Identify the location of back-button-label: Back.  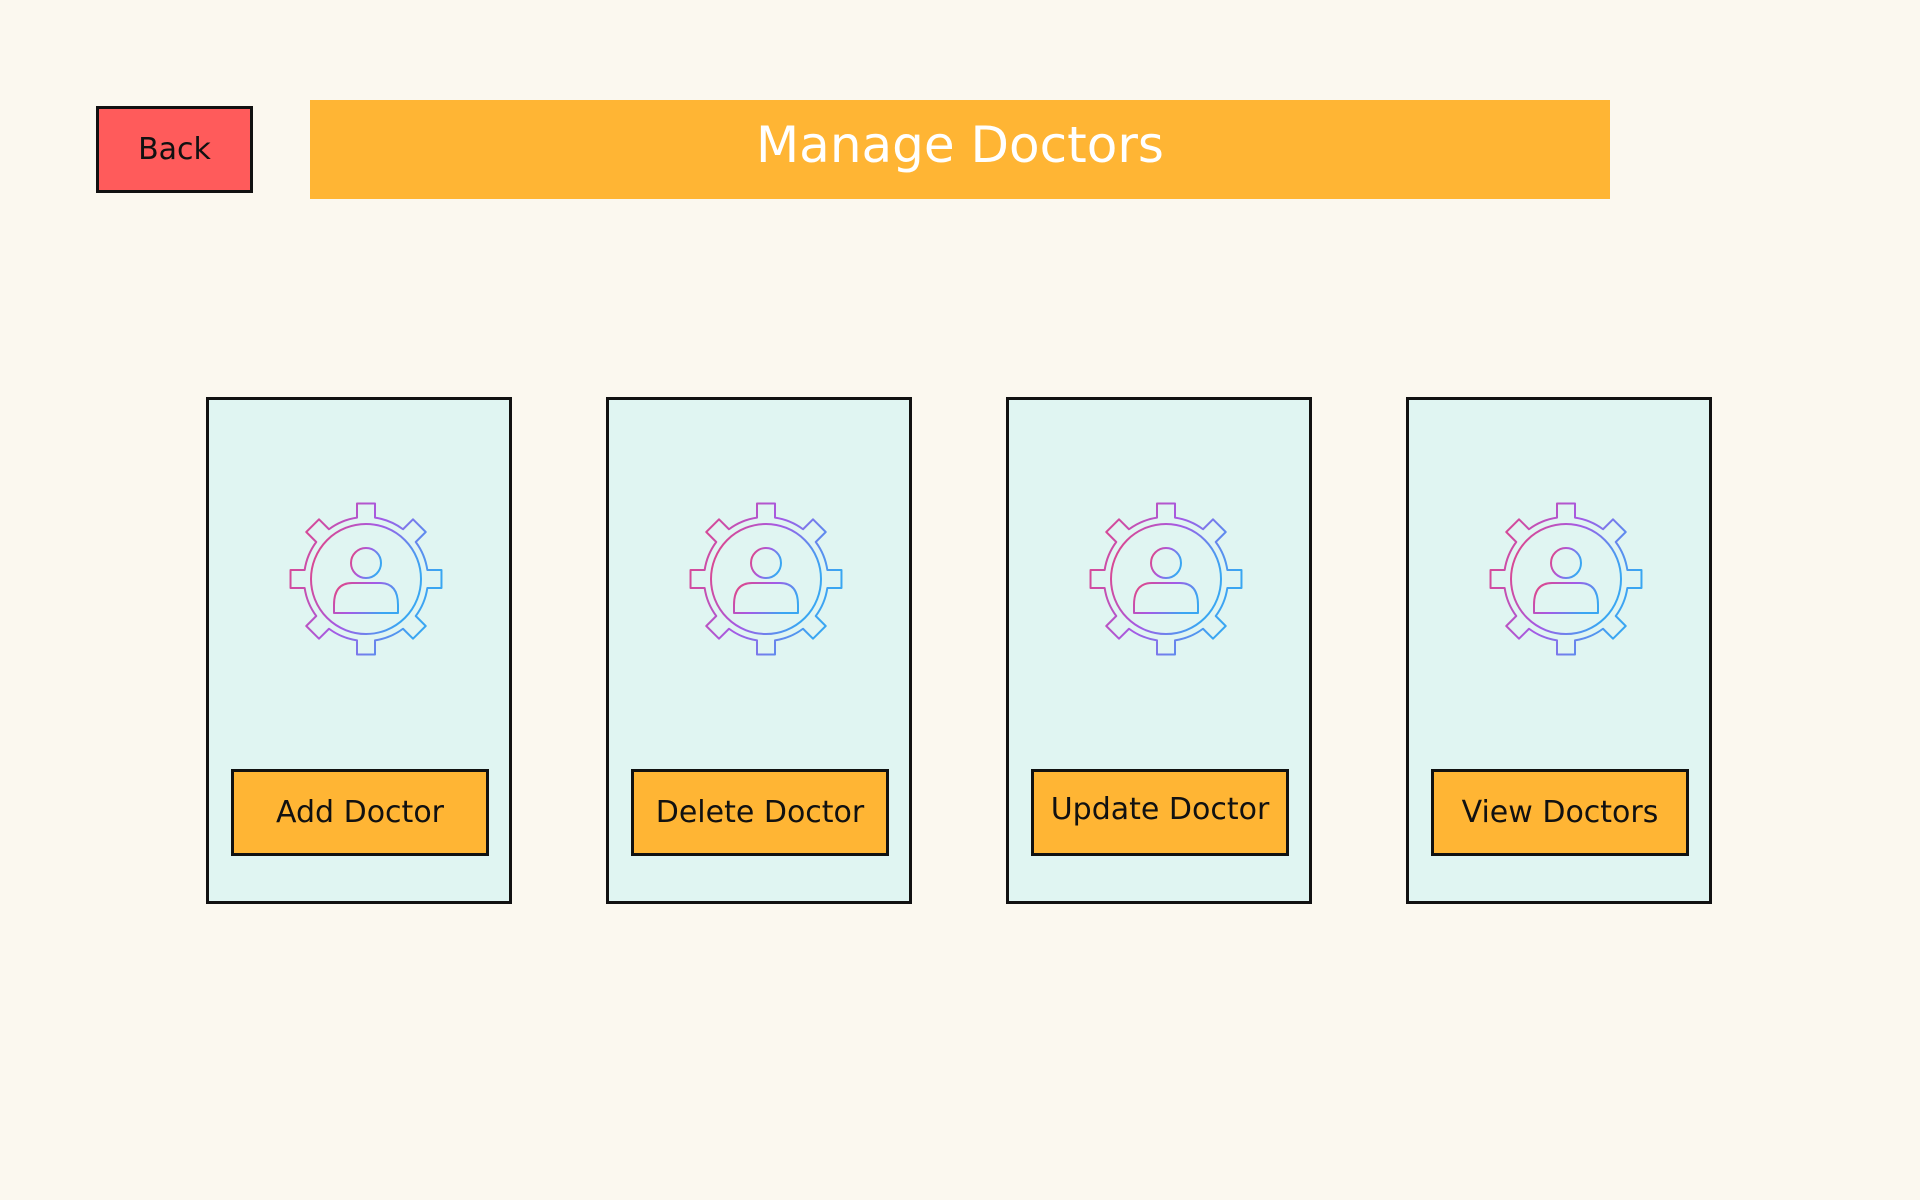
(174, 149).